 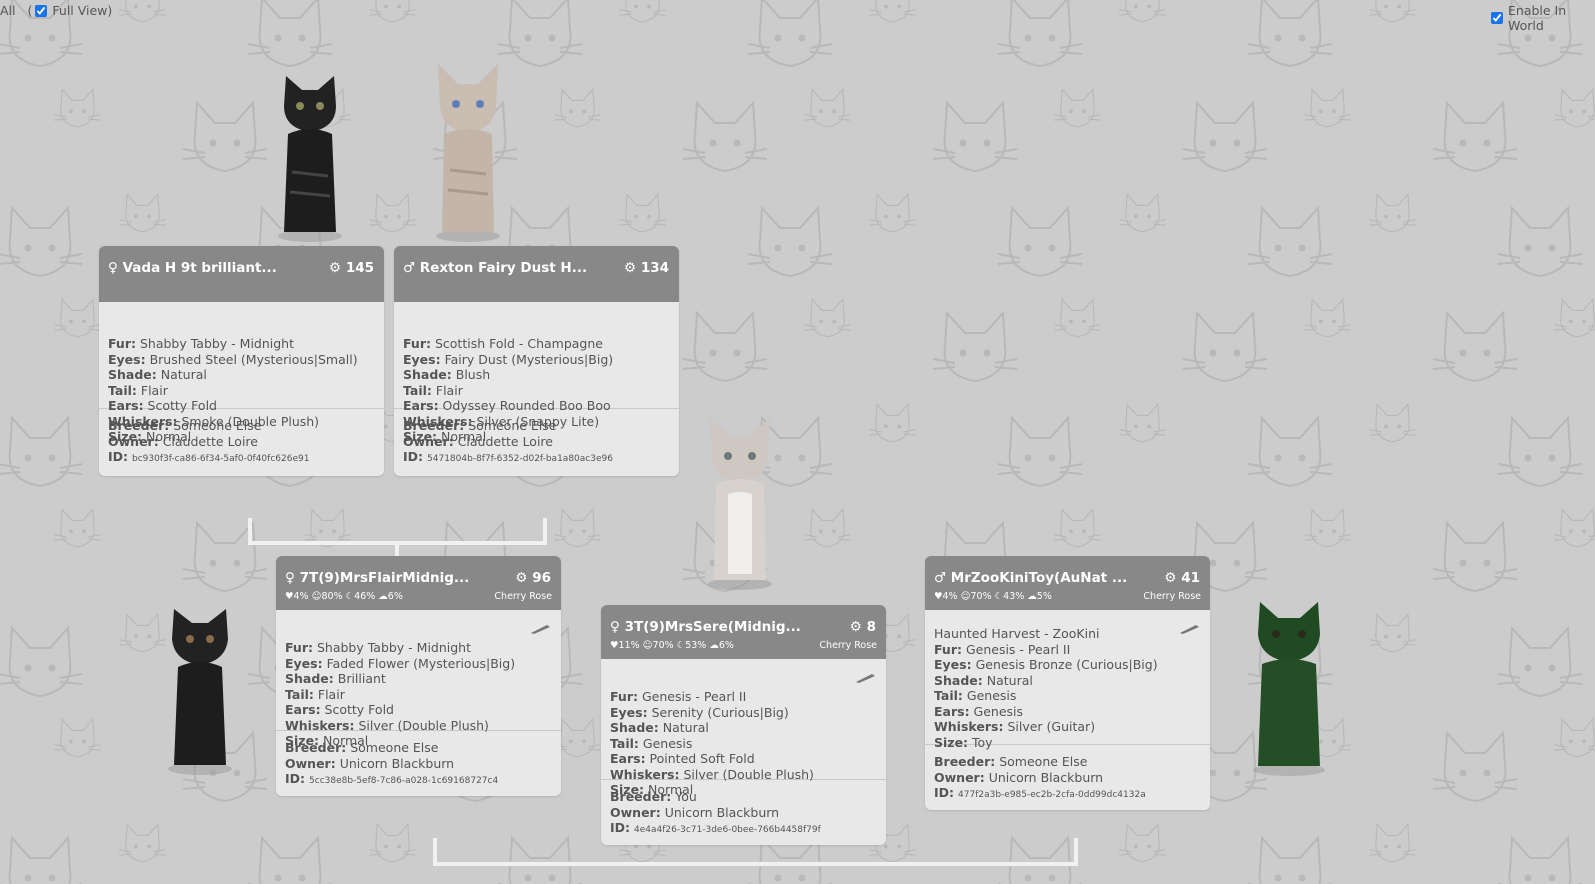 What do you see at coordinates (344, 596) in the screenshot?
I see `cat-stats: ♥4% ☺80% ☾46% ☁6%` at bounding box center [344, 596].